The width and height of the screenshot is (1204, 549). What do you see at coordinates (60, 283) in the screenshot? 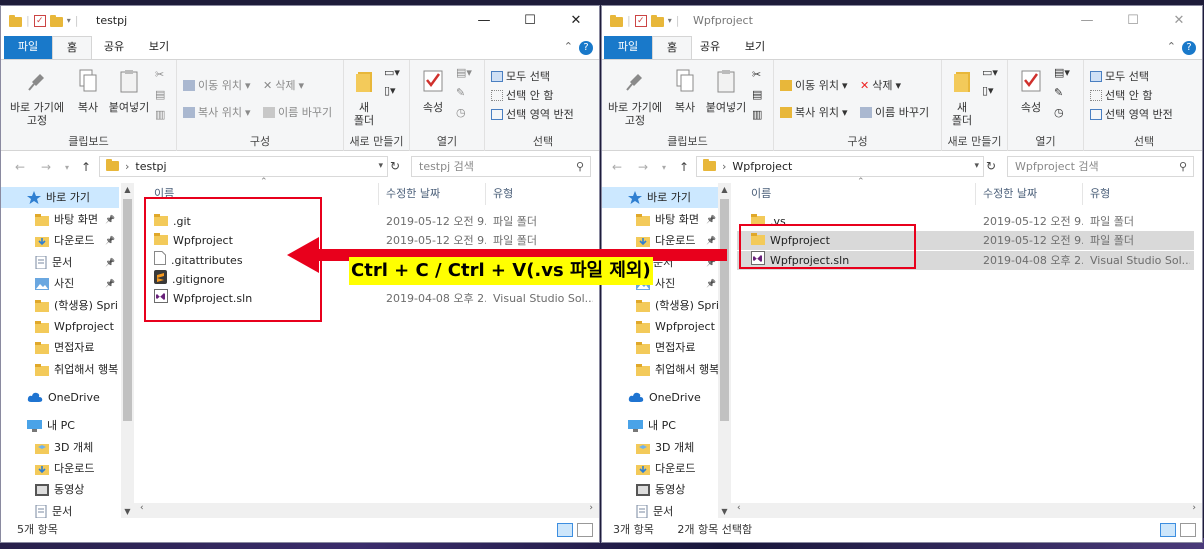
I see `nav-item: 사진 📌` at bounding box center [60, 283].